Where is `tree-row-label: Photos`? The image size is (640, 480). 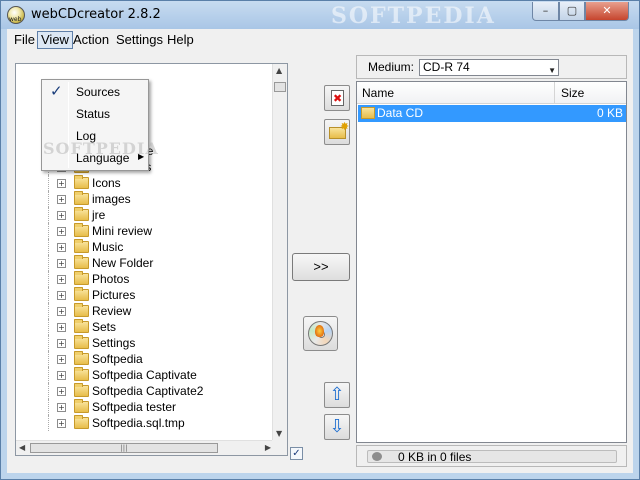
tree-row-label: Photos is located at coordinates (111, 279).